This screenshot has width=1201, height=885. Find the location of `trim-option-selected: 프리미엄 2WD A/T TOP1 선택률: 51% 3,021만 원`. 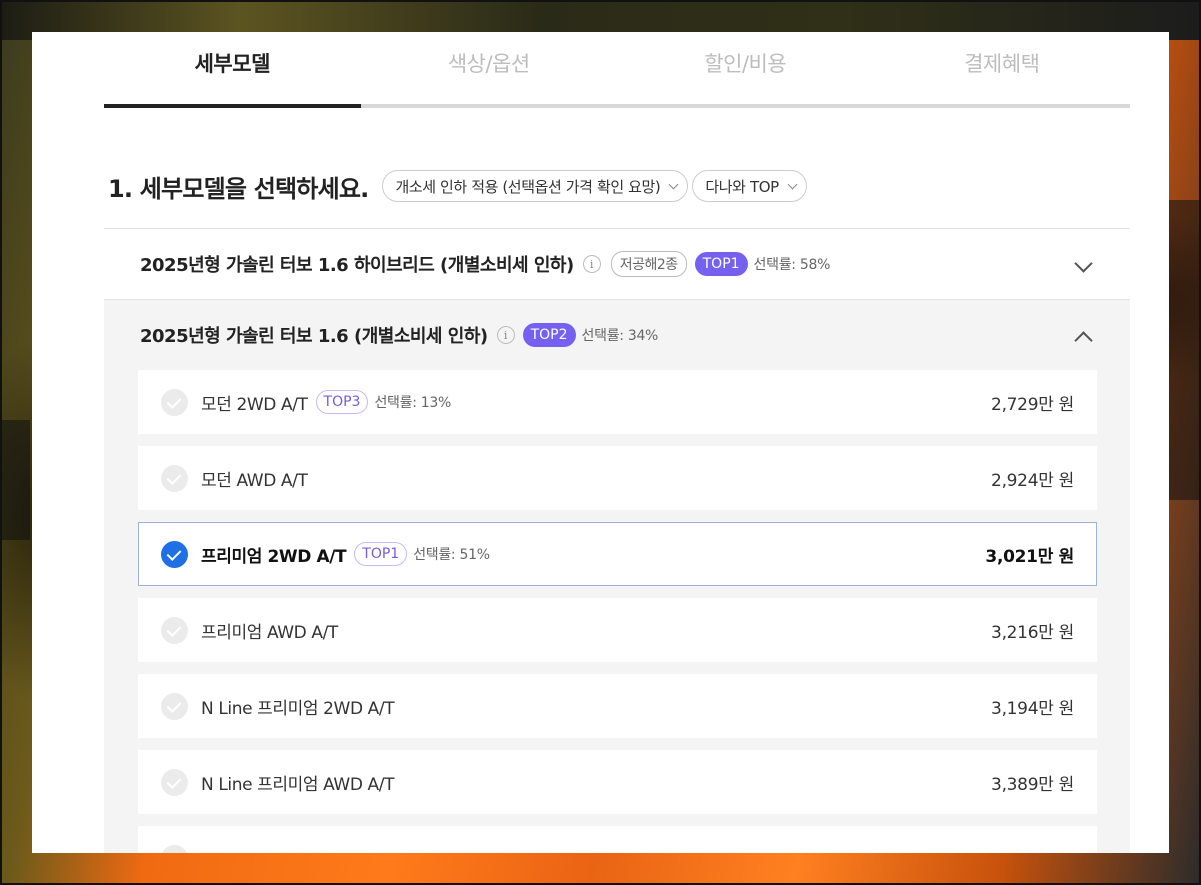

trim-option-selected: 프리미엄 2WD A/T TOP1 선택률: 51% 3,021만 원 is located at coordinates (617, 554).